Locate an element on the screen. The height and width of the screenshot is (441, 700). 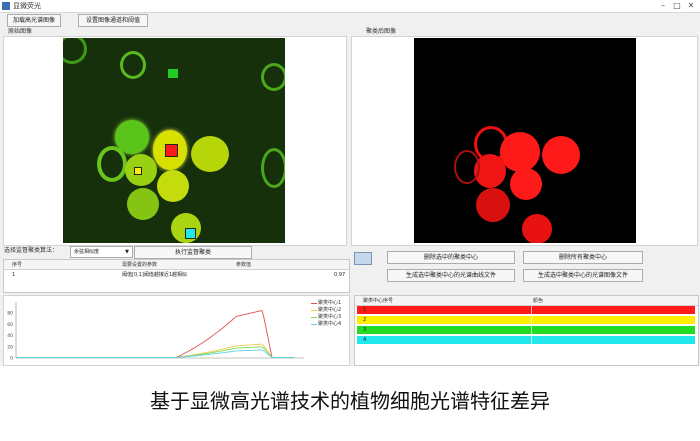
y-tick-label: 0 is located at coordinates (11, 359).